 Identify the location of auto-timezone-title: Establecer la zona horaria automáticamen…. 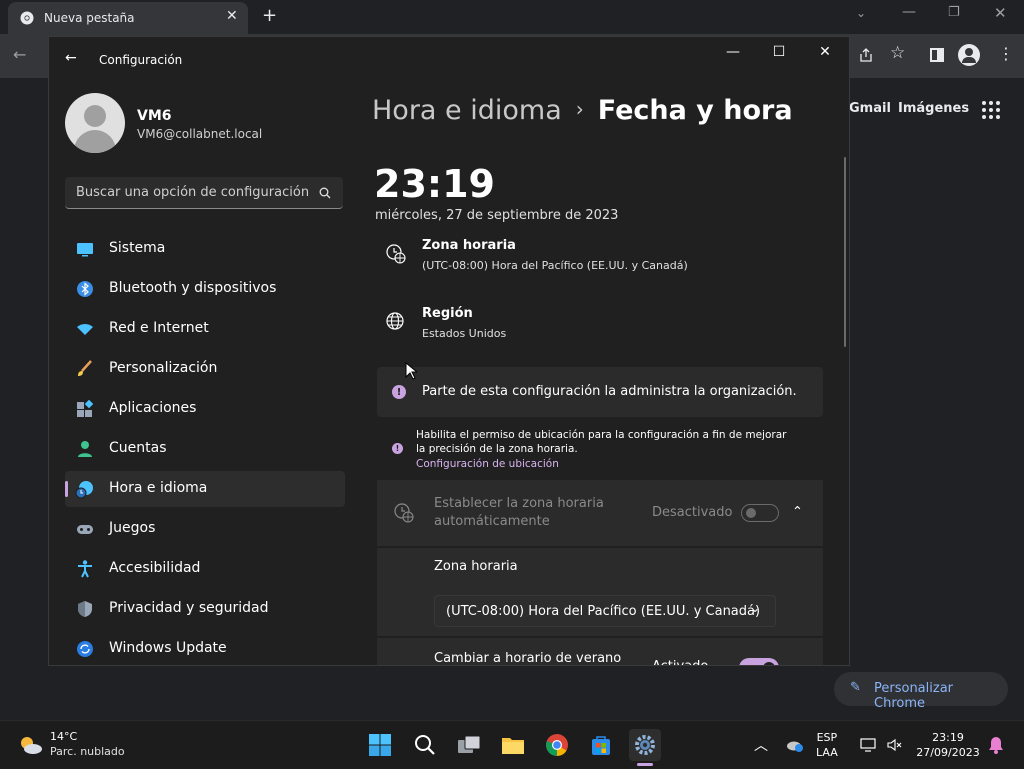
(519, 512).